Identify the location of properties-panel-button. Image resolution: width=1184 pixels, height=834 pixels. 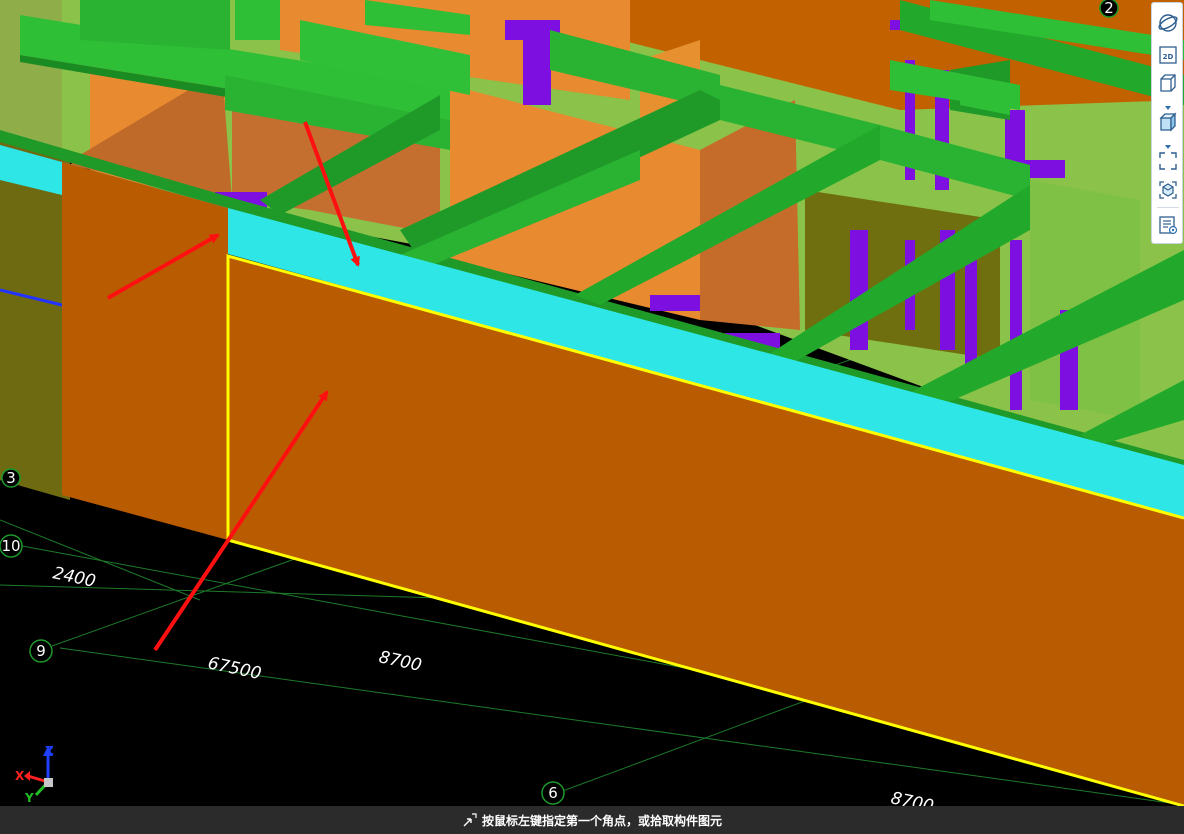
(1168, 225).